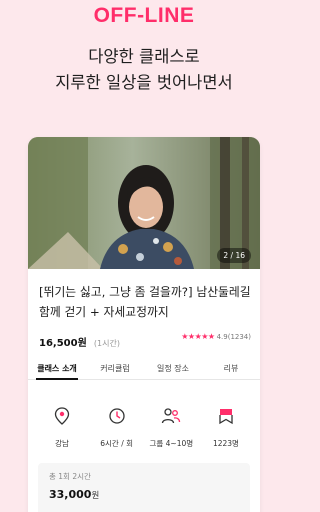  Describe the element at coordinates (57, 369) in the screenshot. I see `tab-class-intro: 클래스 소개` at that location.